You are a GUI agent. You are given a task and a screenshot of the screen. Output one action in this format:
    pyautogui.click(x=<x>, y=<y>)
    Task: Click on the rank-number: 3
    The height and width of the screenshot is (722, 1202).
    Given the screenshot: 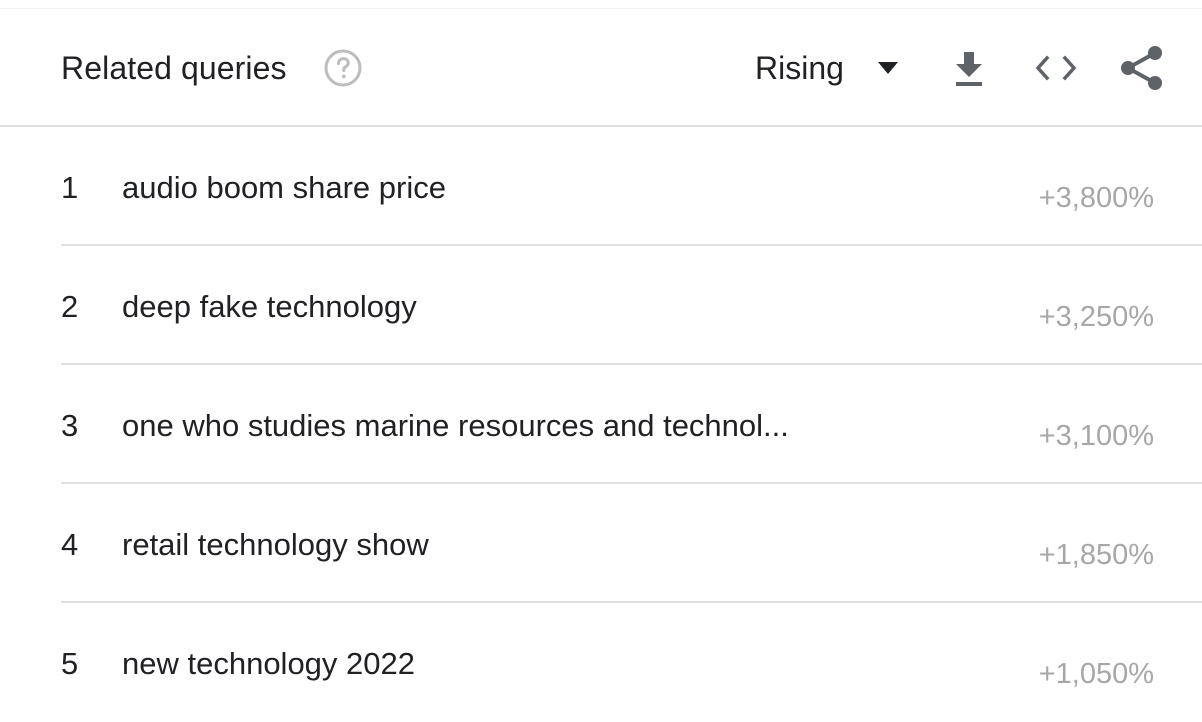 What is the action you would take?
    pyautogui.click(x=70, y=425)
    